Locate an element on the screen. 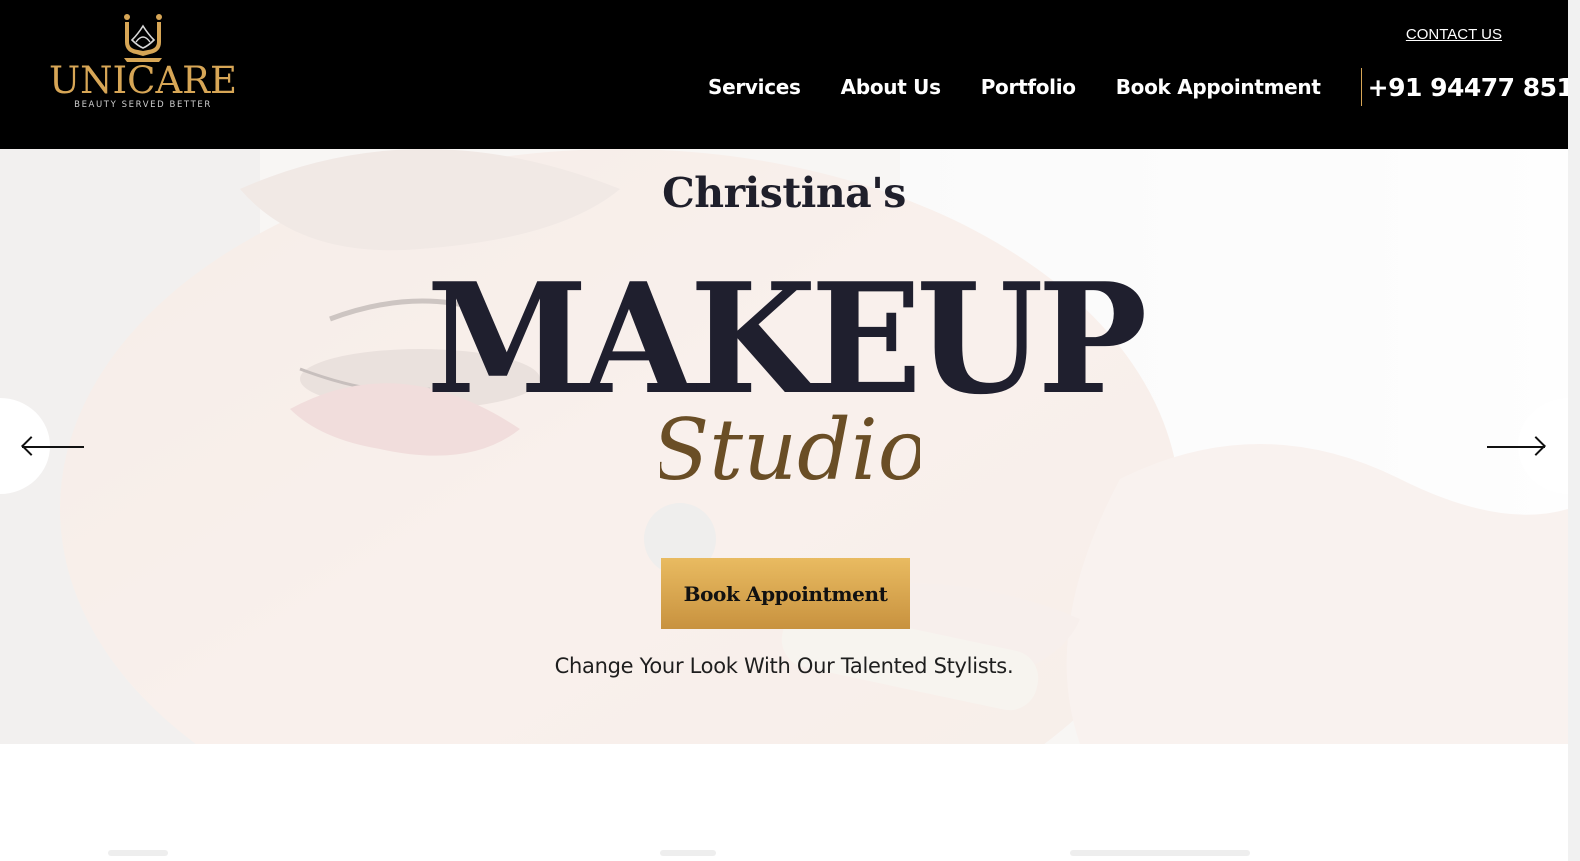  nav-item-about-us: About Us is located at coordinates (891, 87).